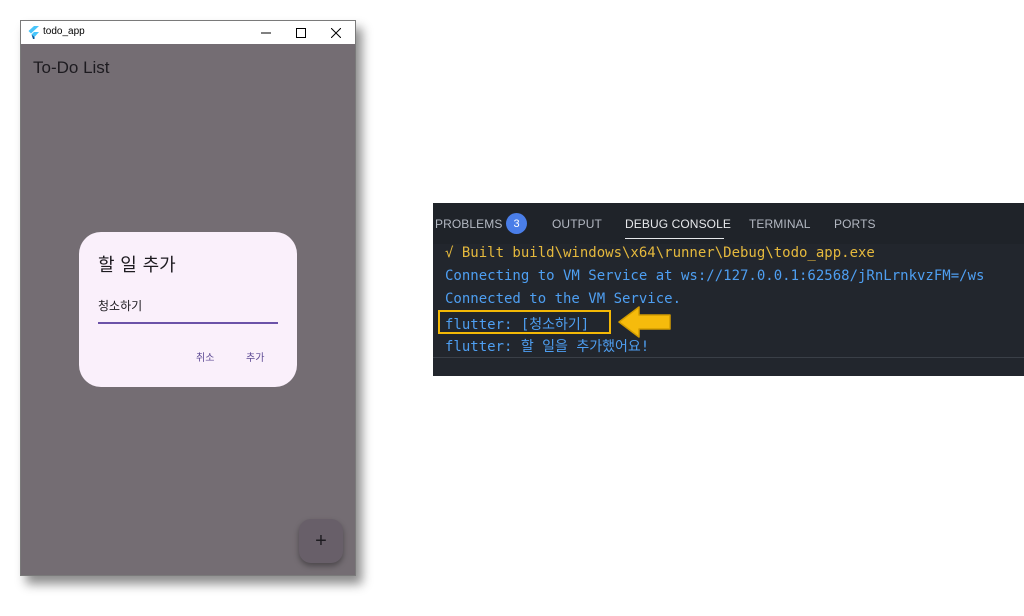 The width and height of the screenshot is (1024, 616). I want to click on tab-terminal: TERMINAL, so click(779, 224).